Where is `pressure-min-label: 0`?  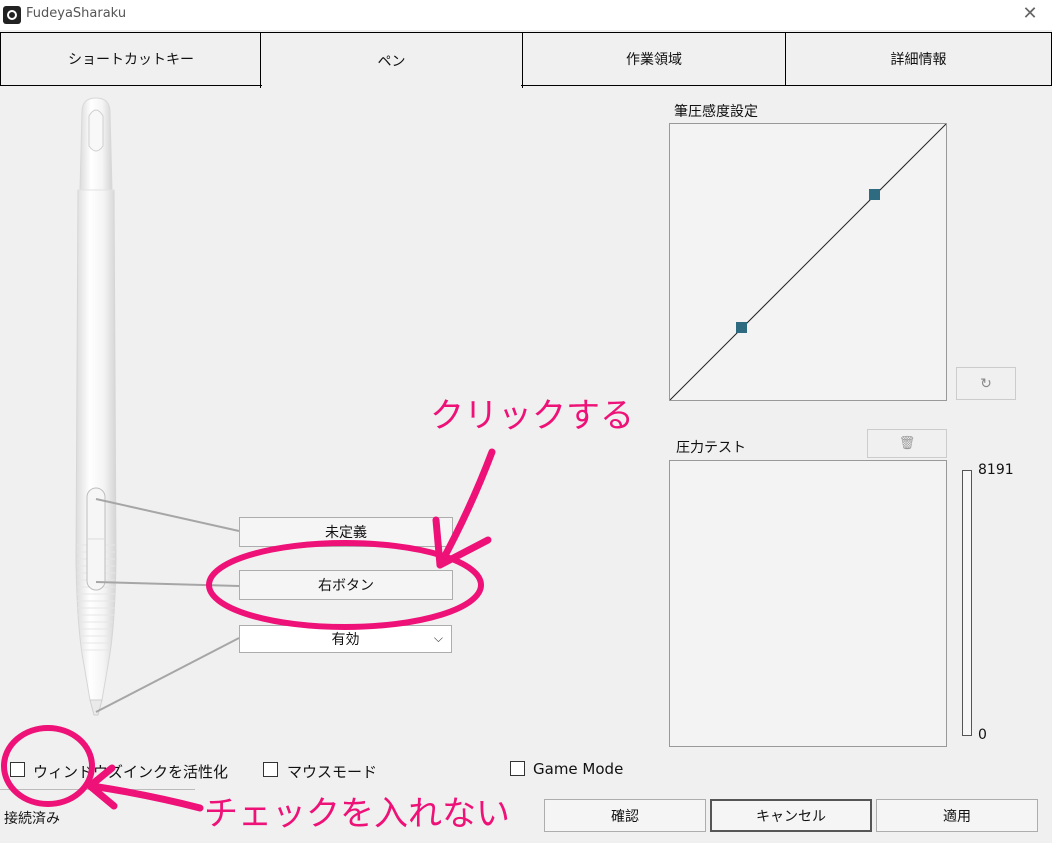
pressure-min-label: 0 is located at coordinates (982, 735).